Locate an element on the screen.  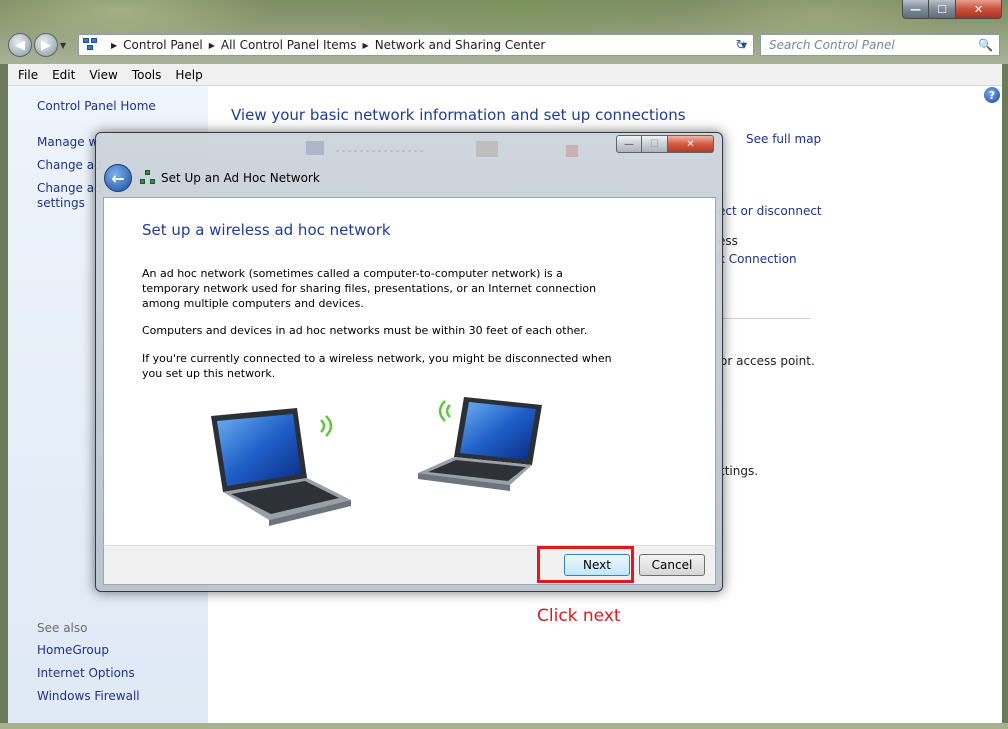
back-button: ◀ is located at coordinates (20, 45).